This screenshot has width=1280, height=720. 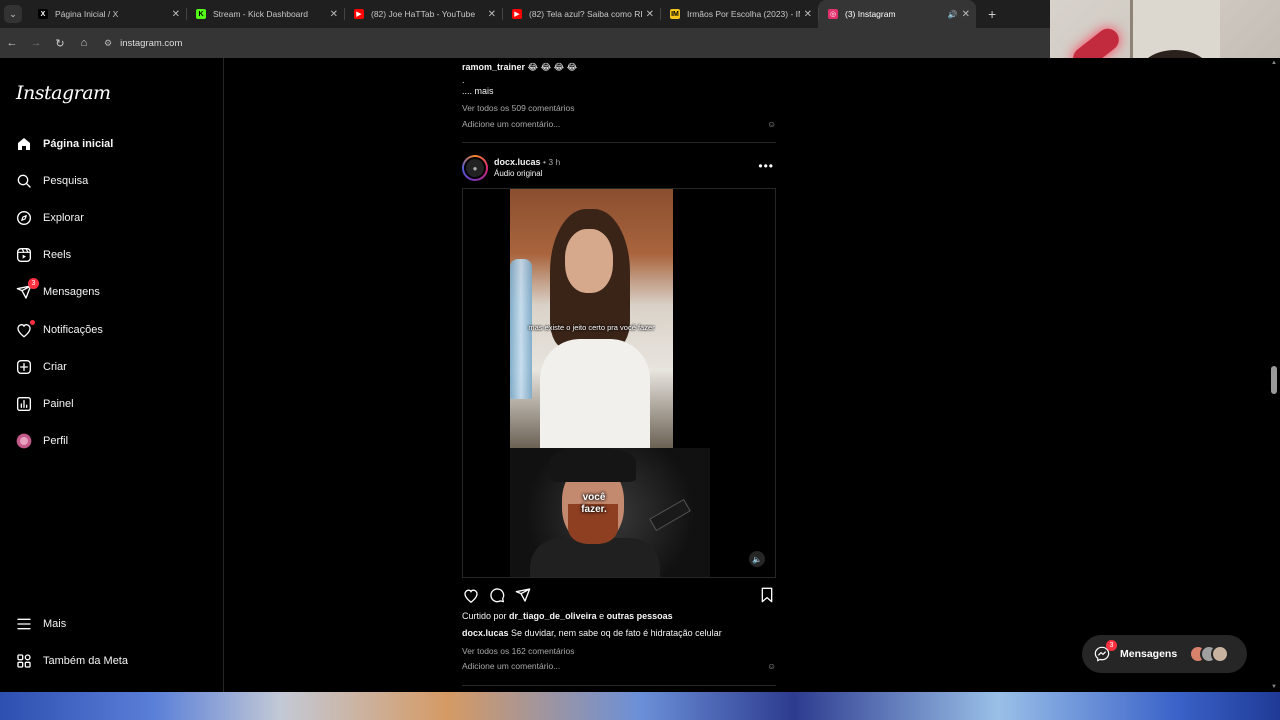 What do you see at coordinates (63, 217) in the screenshot?
I see `sidebar-item-label: Explorar` at bounding box center [63, 217].